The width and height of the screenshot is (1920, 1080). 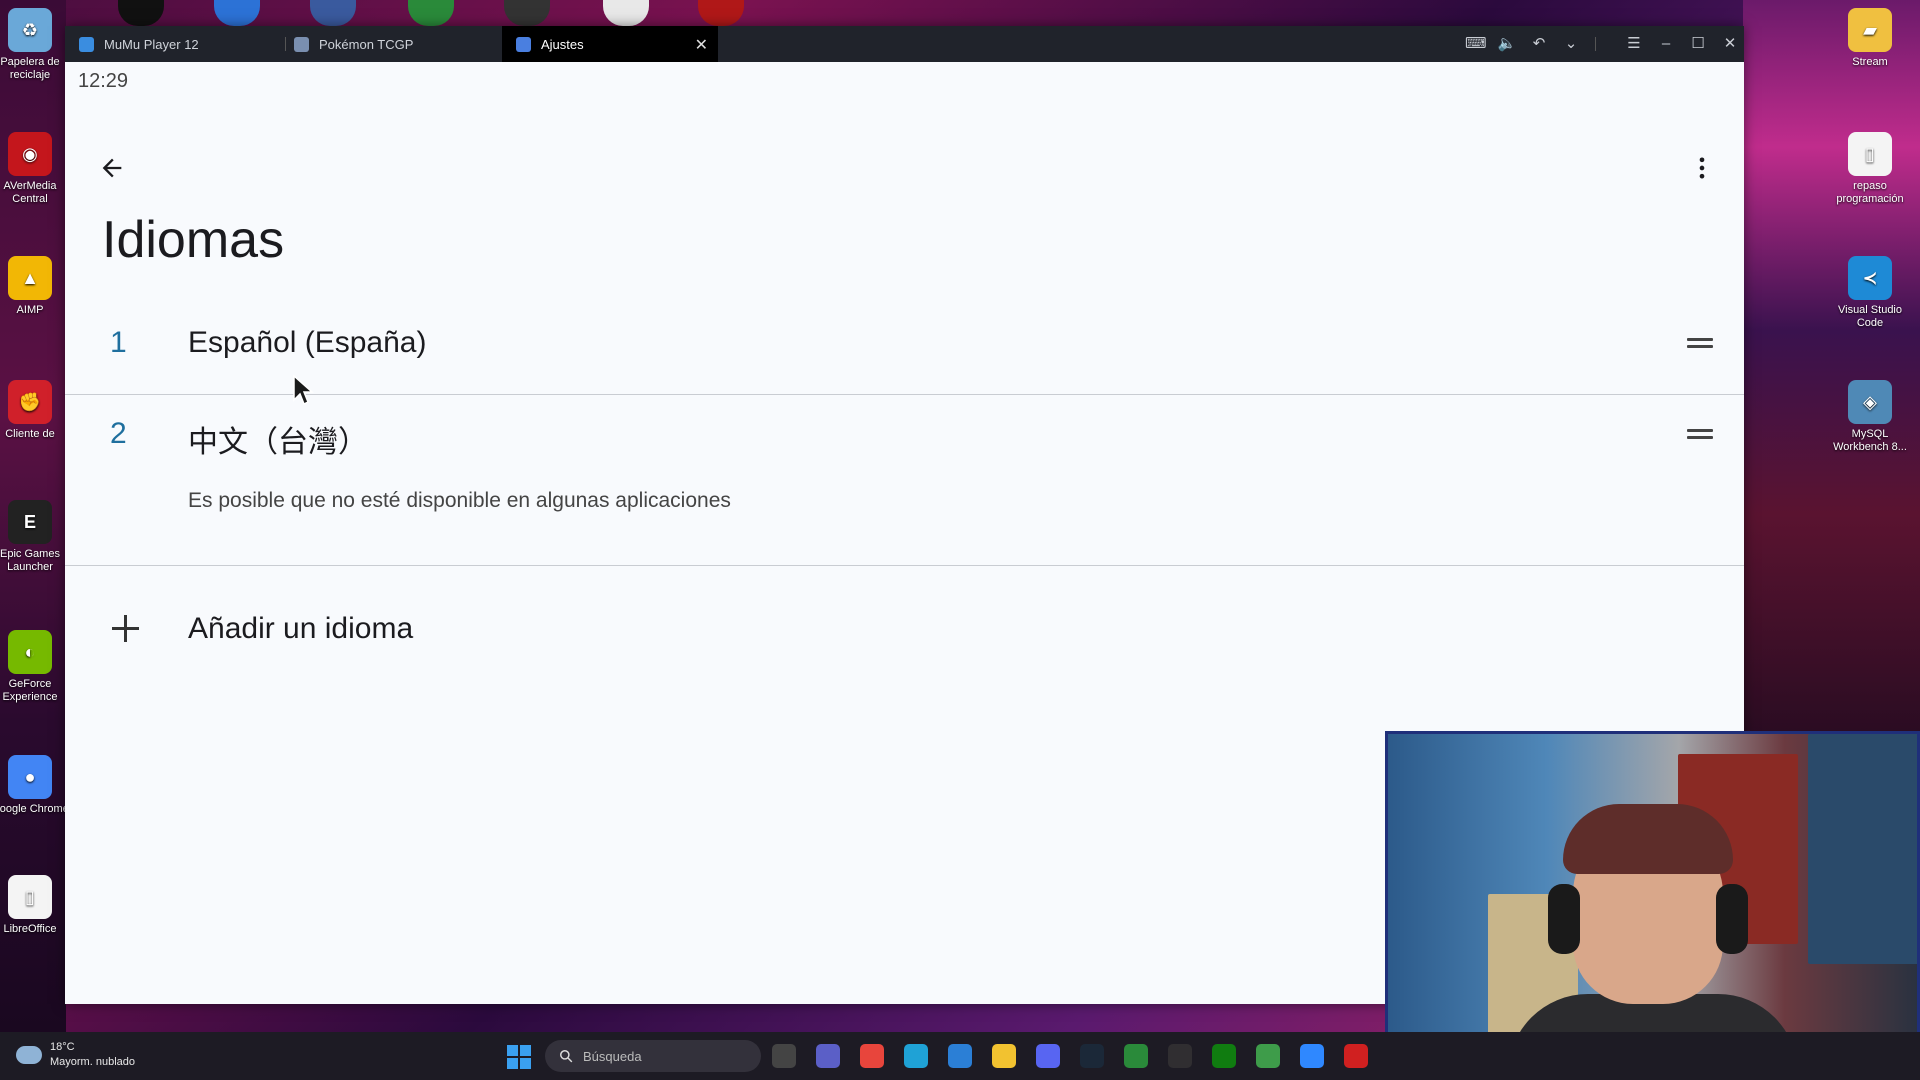 What do you see at coordinates (828, 1056) in the screenshot?
I see `teams-app-icon` at bounding box center [828, 1056].